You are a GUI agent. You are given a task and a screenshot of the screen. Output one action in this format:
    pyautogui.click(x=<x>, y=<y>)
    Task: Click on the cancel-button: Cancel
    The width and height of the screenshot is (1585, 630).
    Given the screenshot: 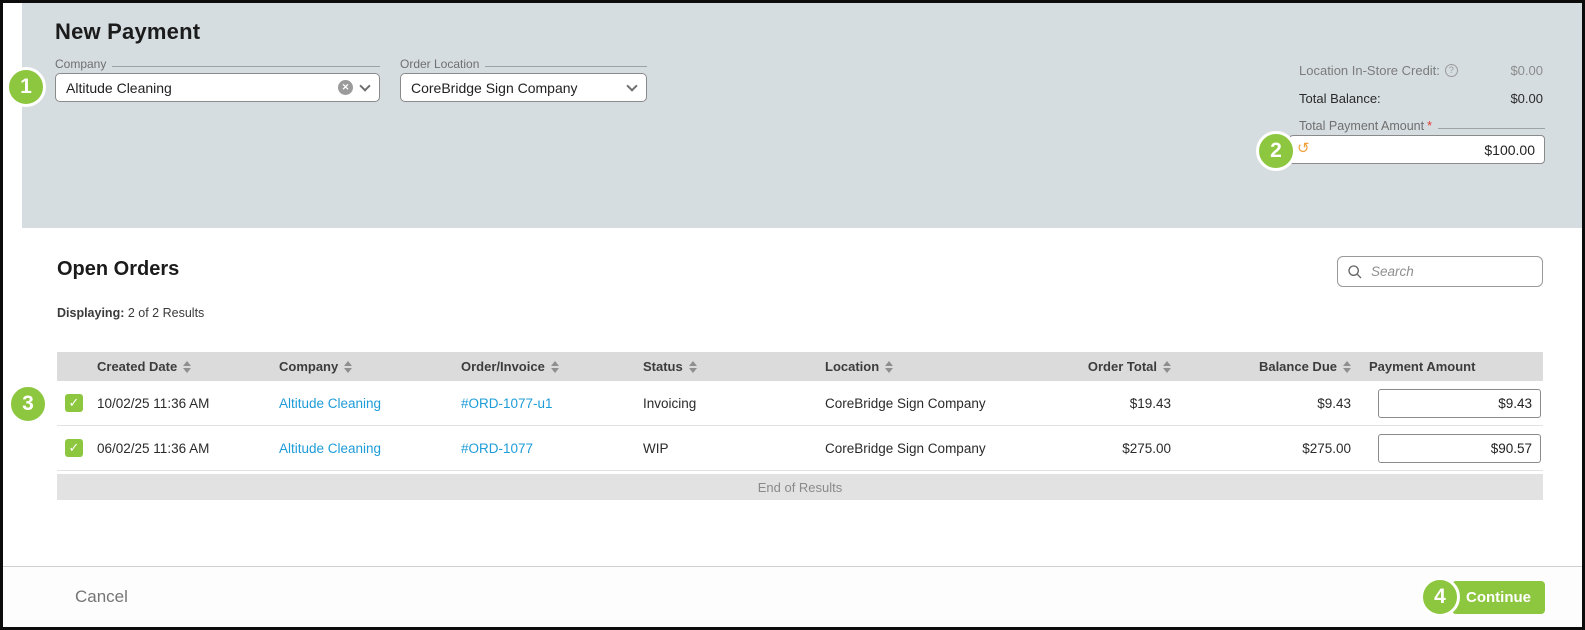 What is the action you would take?
    pyautogui.click(x=101, y=597)
    